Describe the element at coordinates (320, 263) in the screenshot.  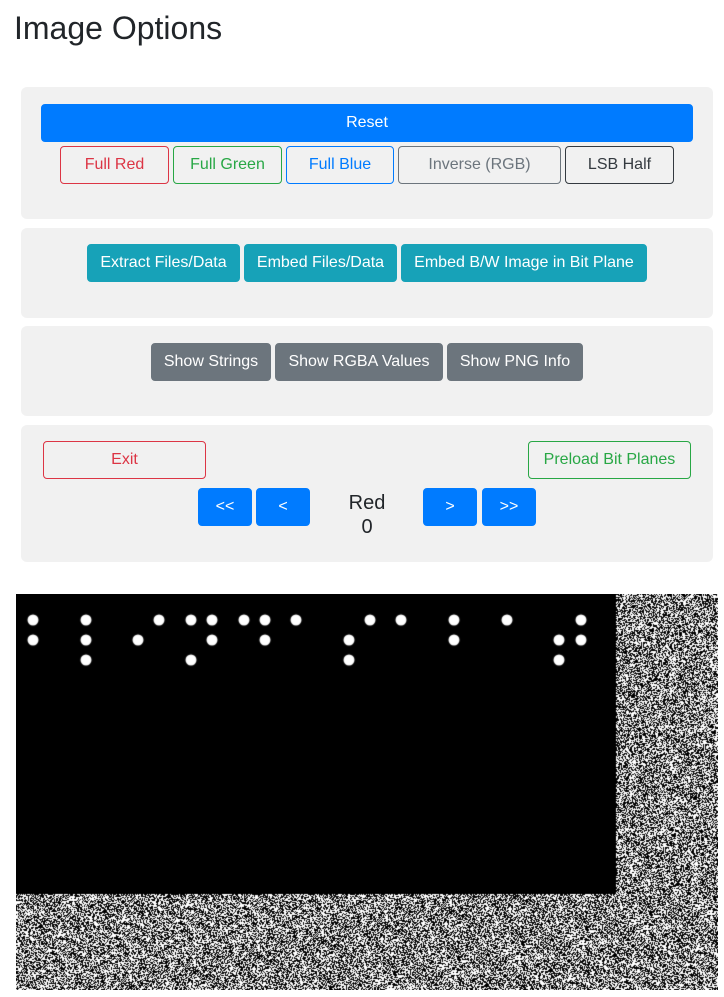
I see `embed-files-button: Embed Files/Data` at that location.